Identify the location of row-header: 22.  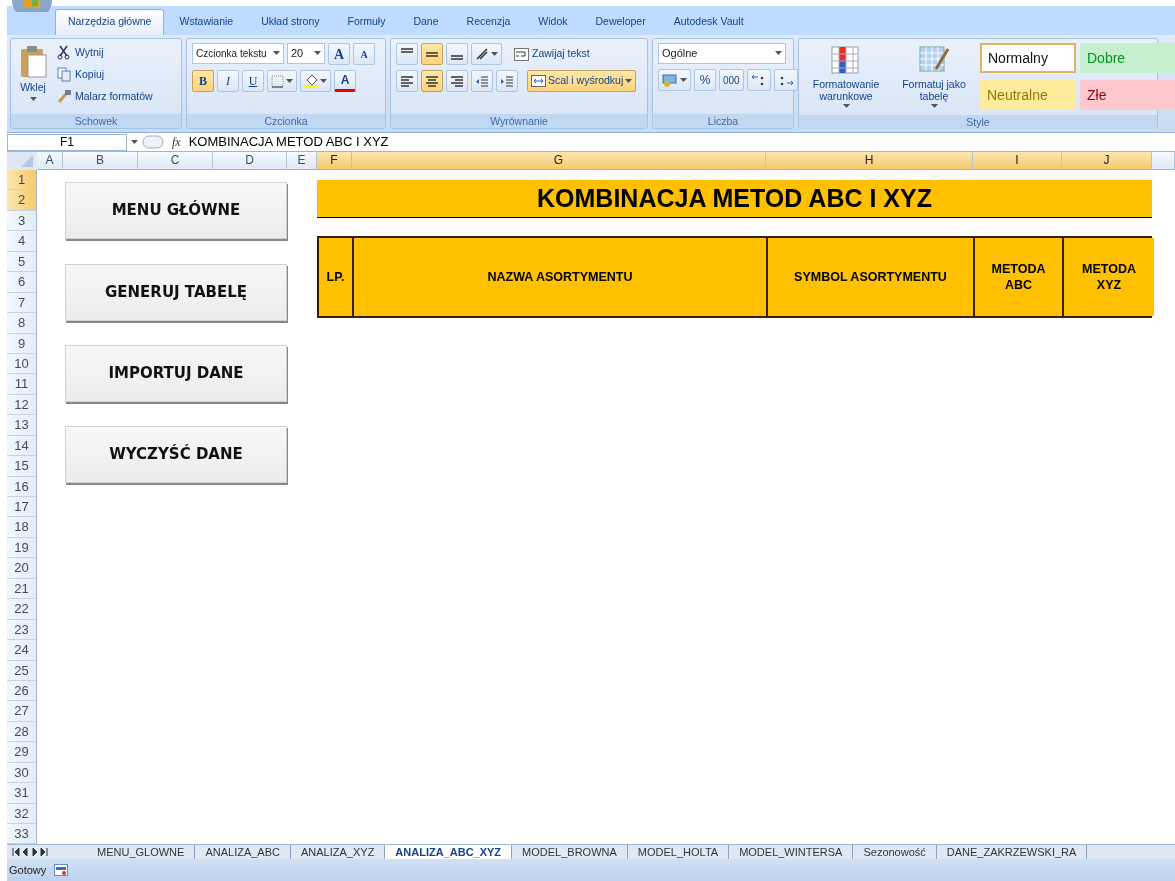
(22, 609).